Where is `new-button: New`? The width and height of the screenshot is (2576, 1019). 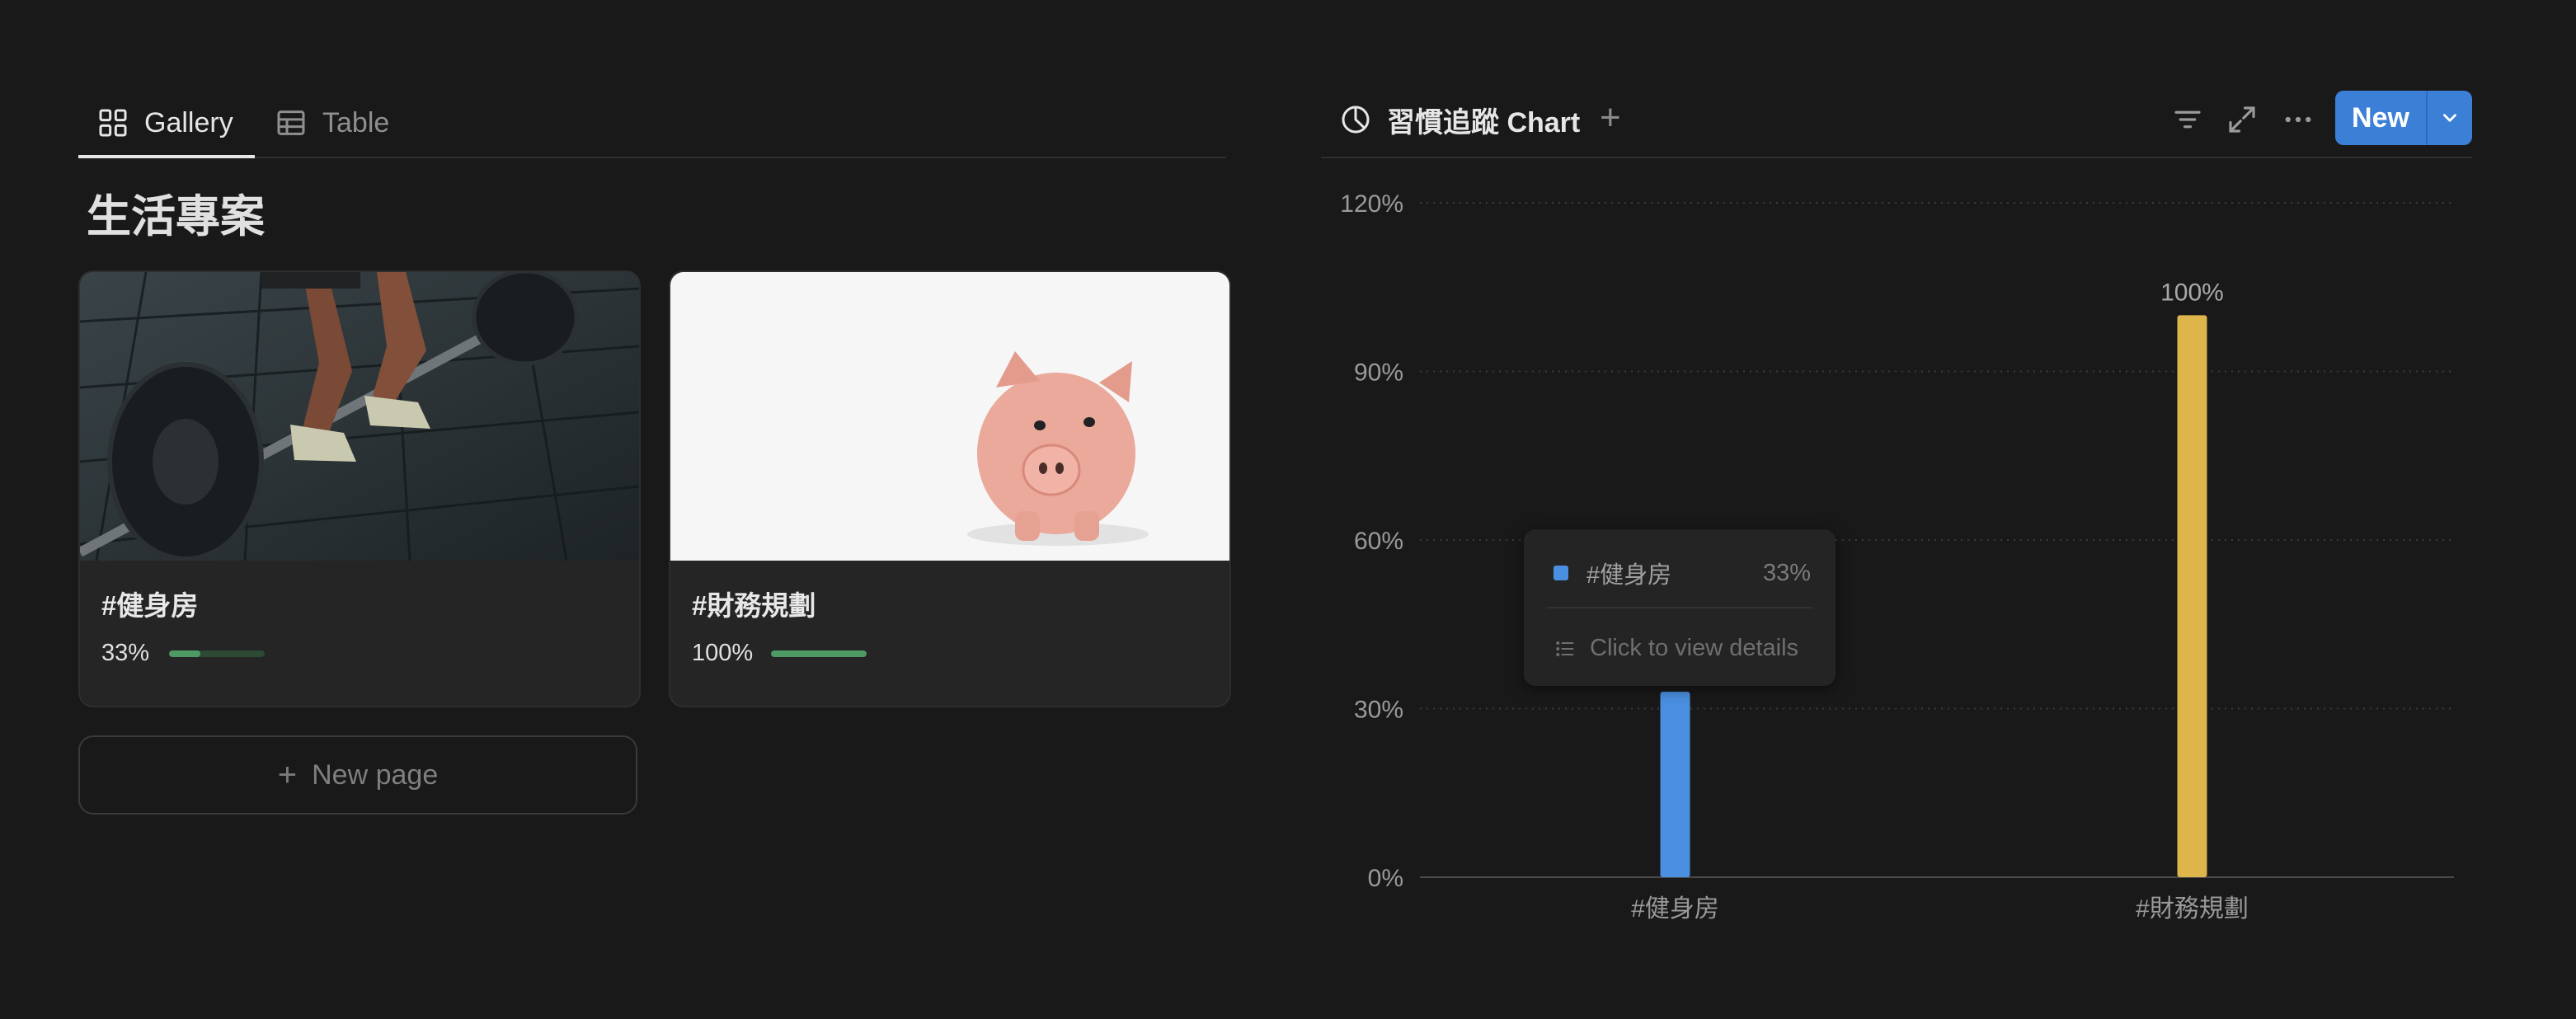 new-button: New is located at coordinates (2381, 118).